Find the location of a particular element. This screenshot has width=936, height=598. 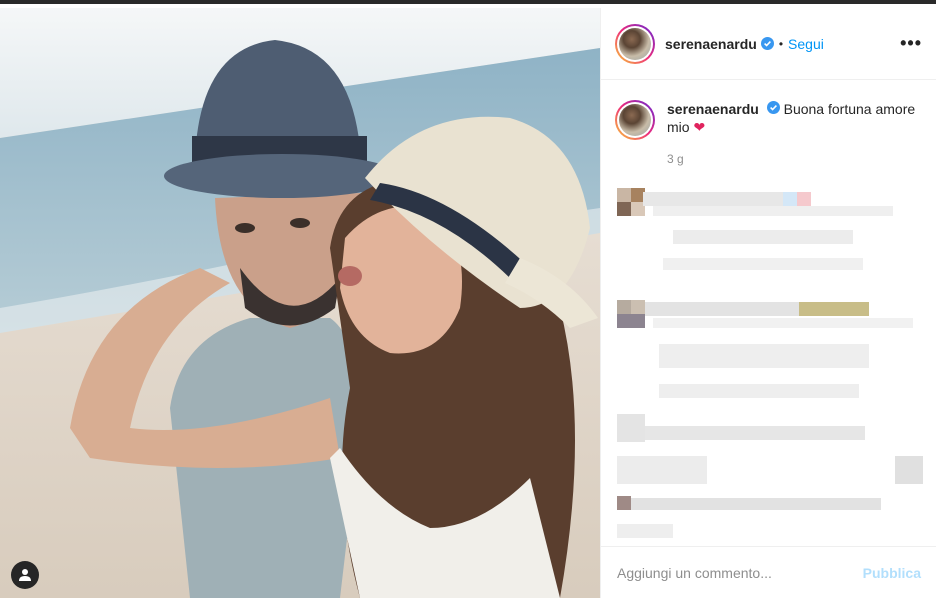

tagged-users-button is located at coordinates (25, 575).